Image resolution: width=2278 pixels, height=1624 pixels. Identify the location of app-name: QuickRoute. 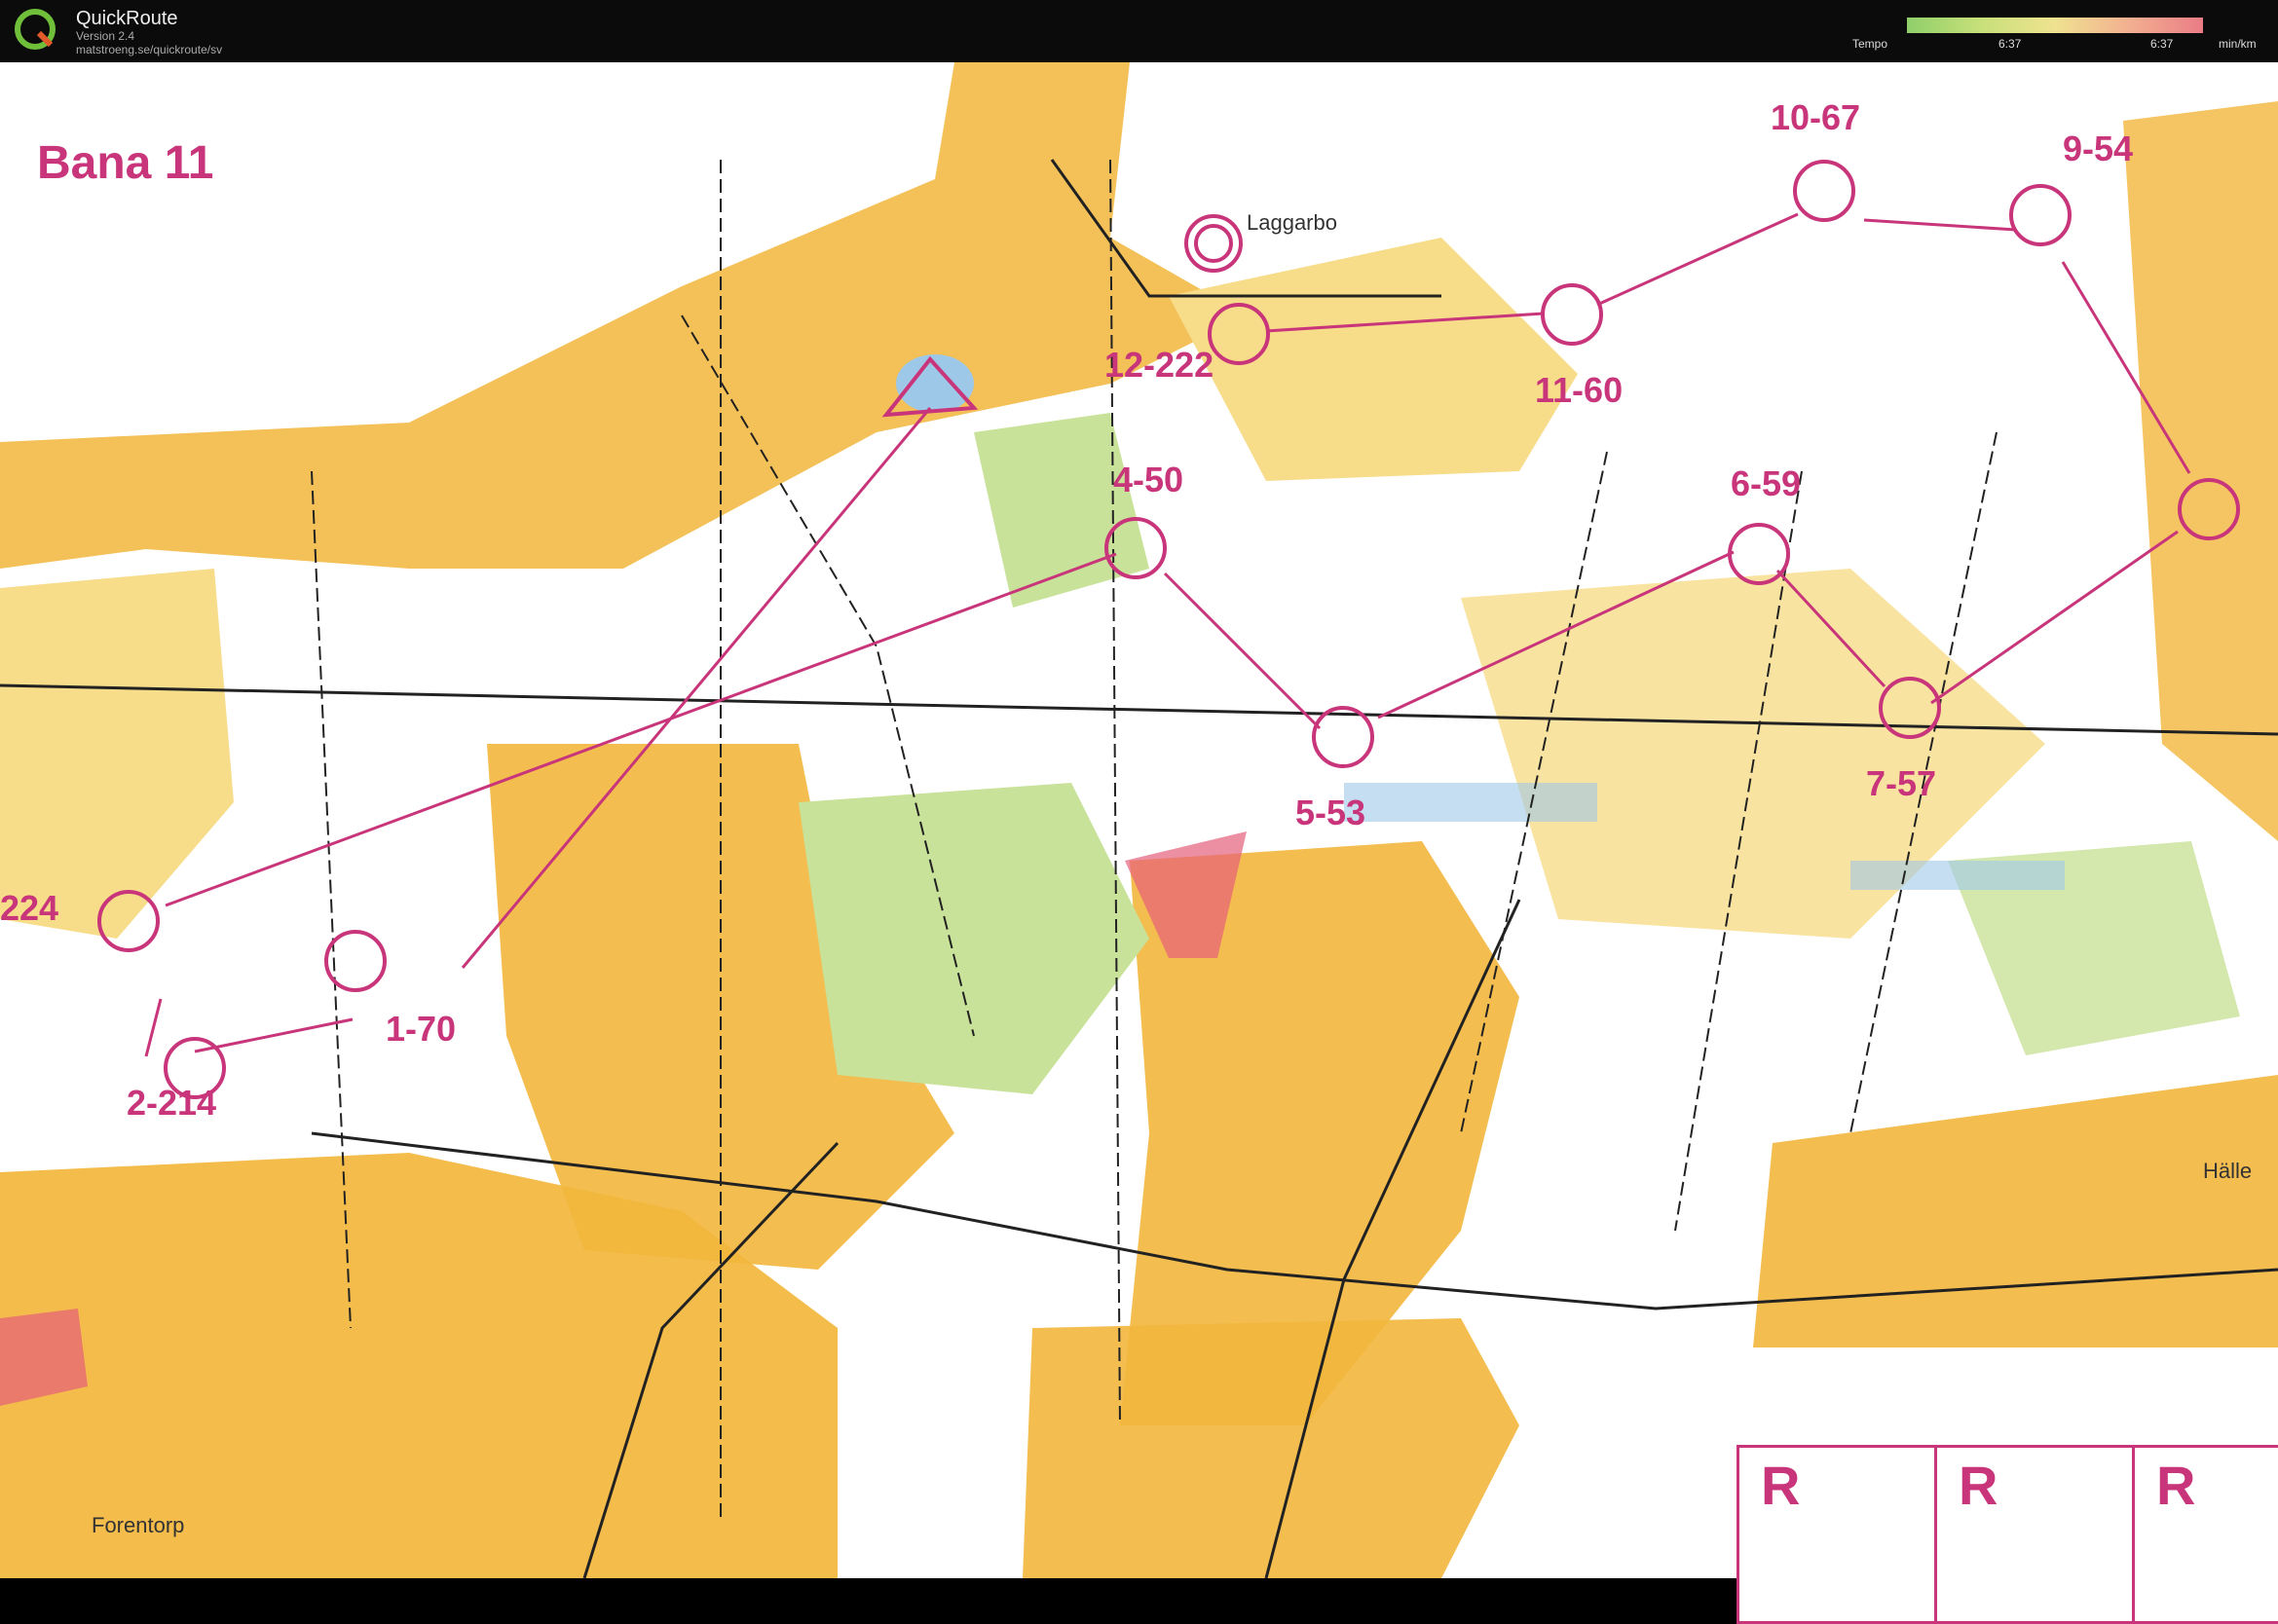
(127, 18).